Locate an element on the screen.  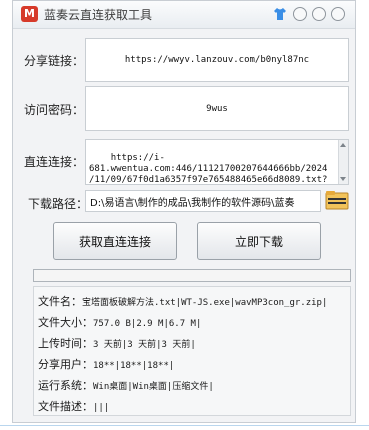
info-upload-time-key: 上传时间： is located at coordinates (65, 343).